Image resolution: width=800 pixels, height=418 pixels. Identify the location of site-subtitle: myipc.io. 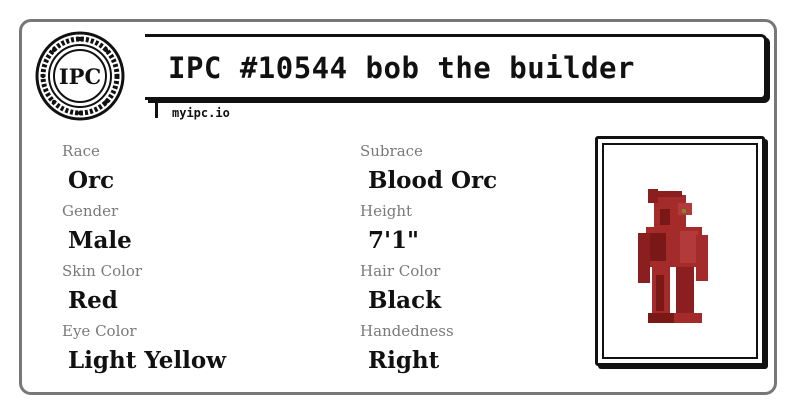
(201, 113).